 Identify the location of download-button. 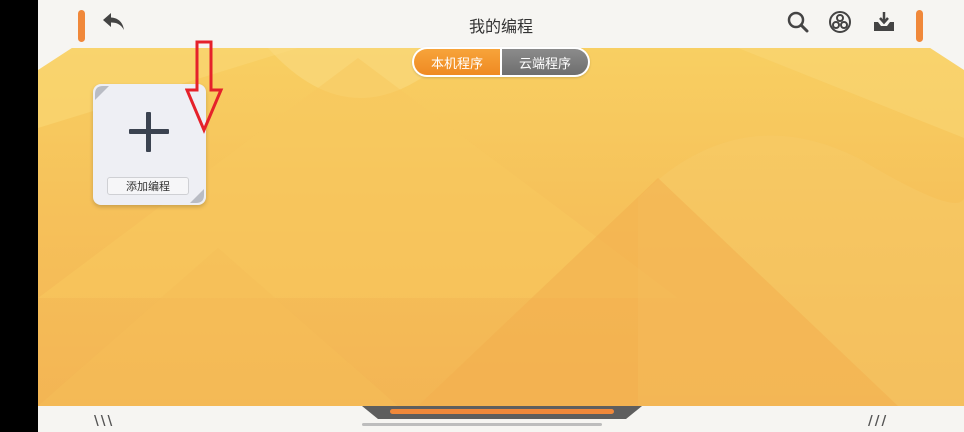
(884, 22).